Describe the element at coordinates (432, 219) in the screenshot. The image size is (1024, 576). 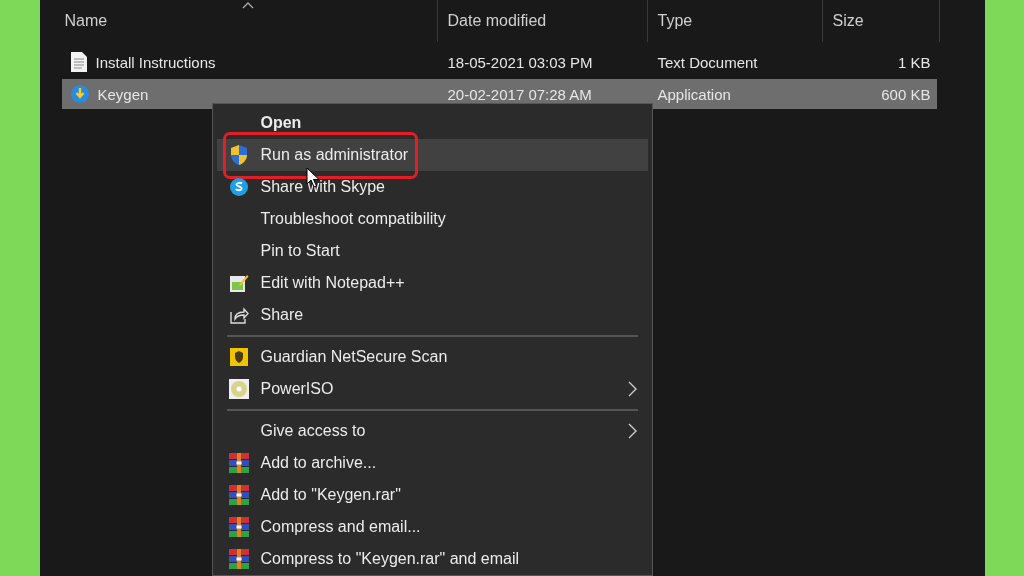
I see `menu-item: Troubleshoot compatibility` at that location.